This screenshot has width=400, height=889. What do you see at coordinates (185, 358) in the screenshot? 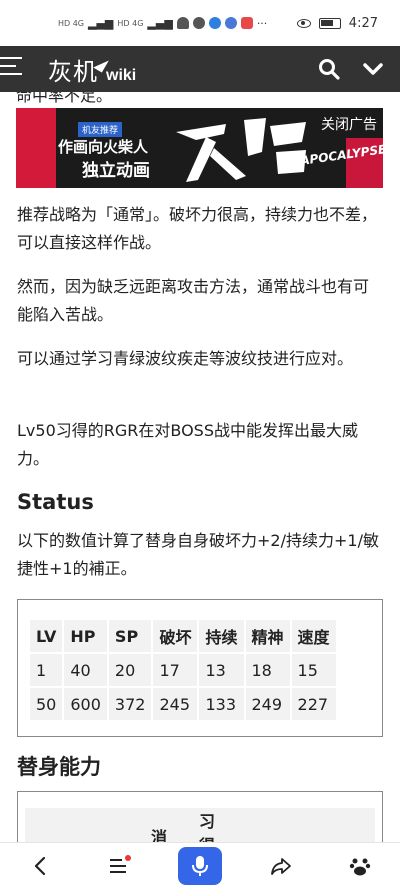
I see `paragraph-3: 可以通过学习青绿波纹疾走等波纹技进行应对。` at bounding box center [185, 358].